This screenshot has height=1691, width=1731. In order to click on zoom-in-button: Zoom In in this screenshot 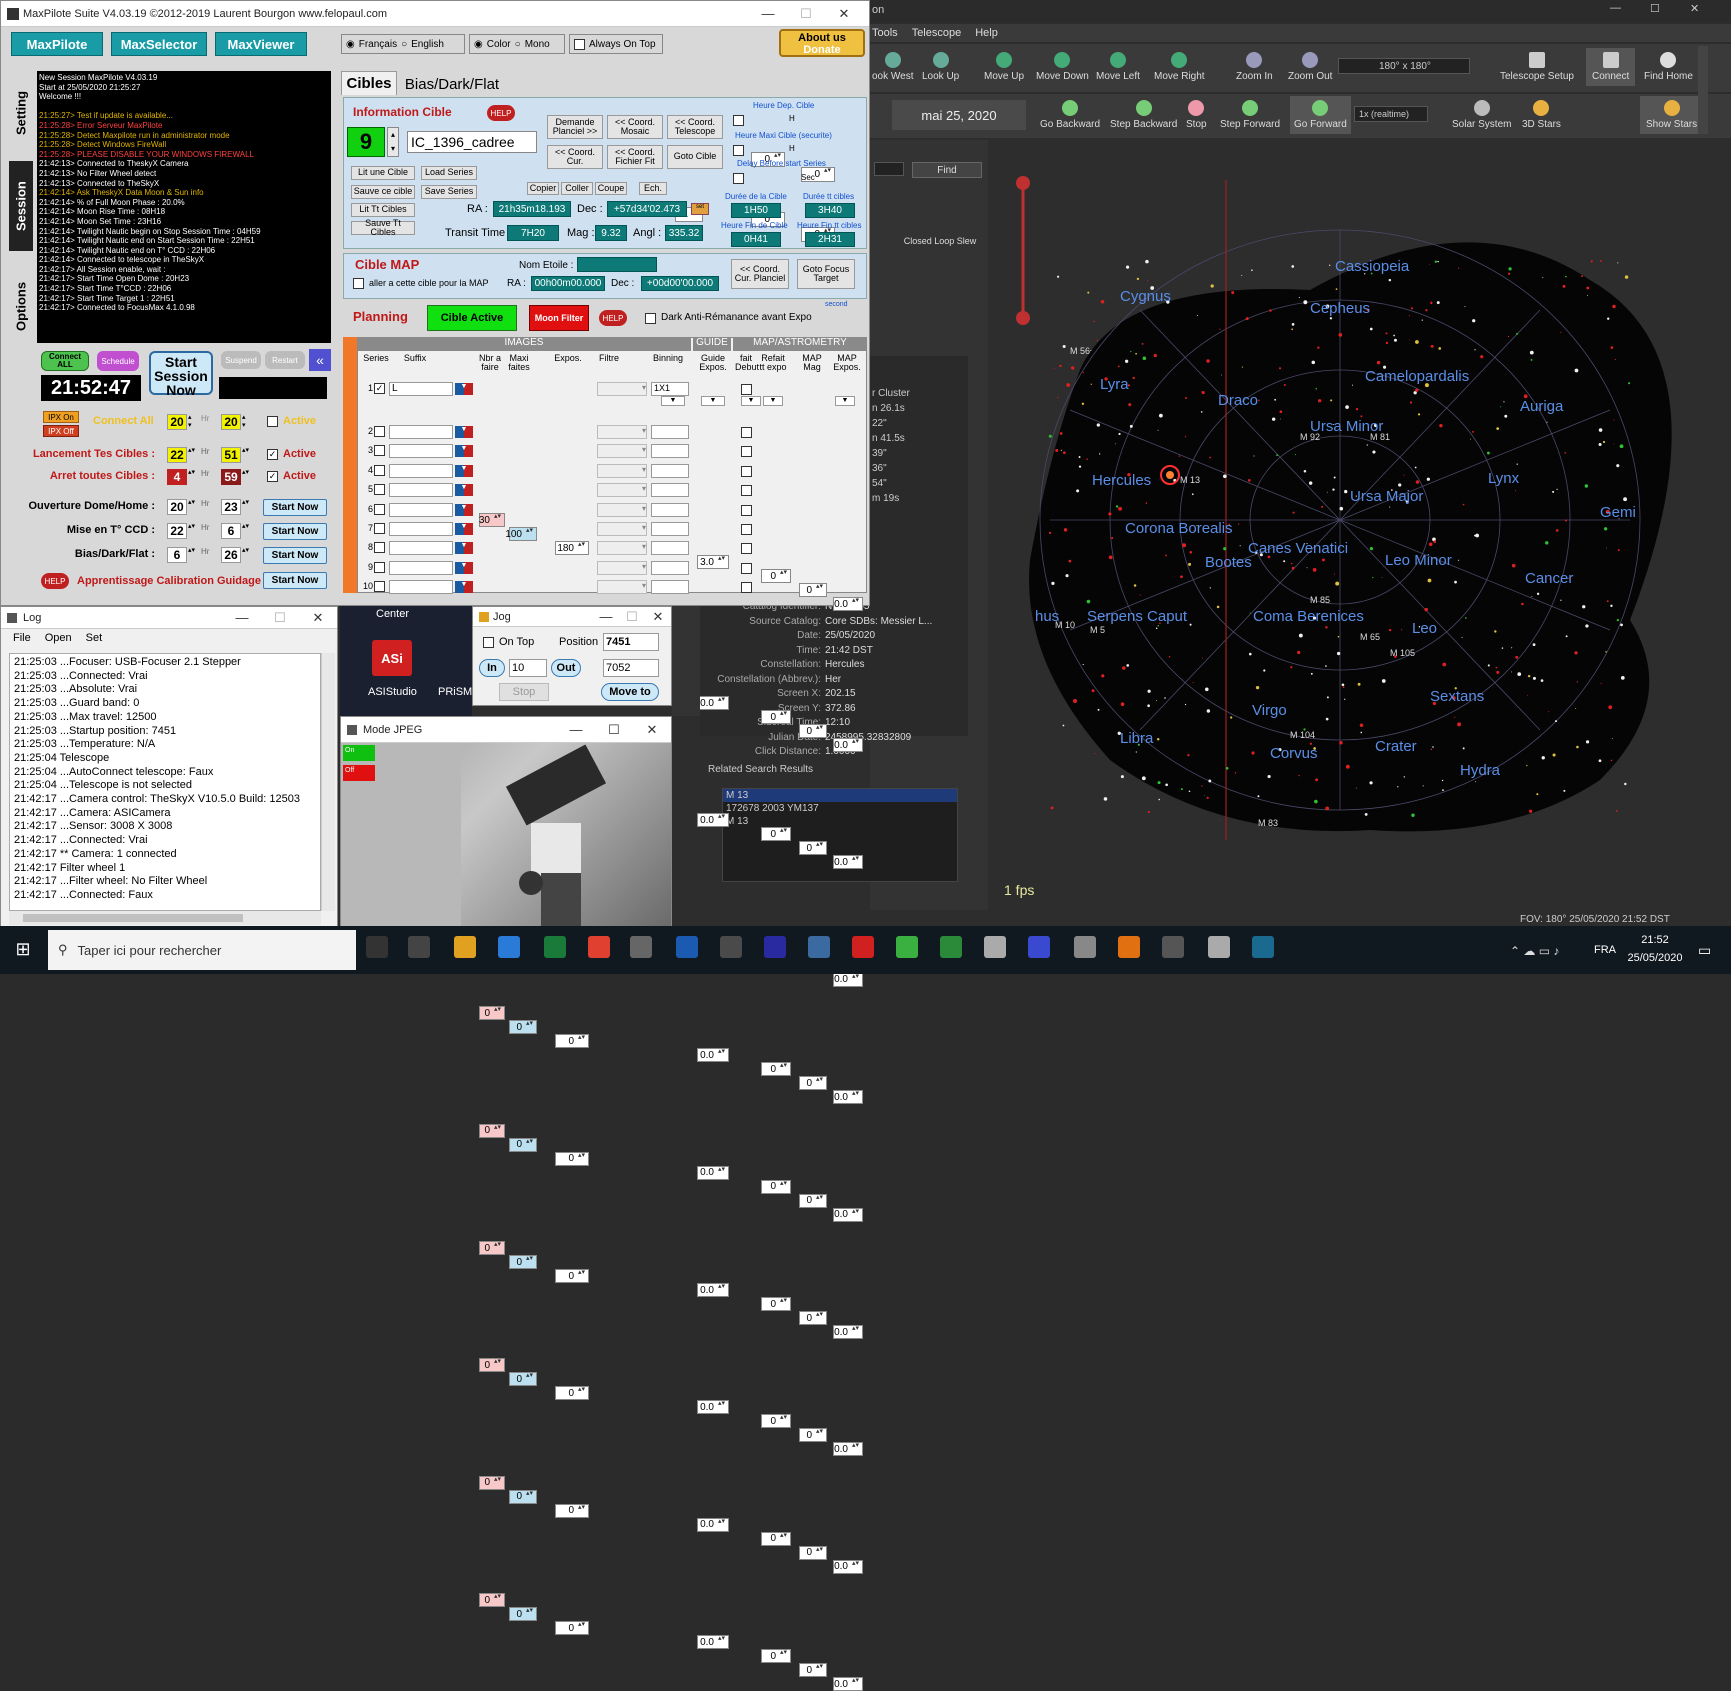, I will do `click(1254, 67)`.